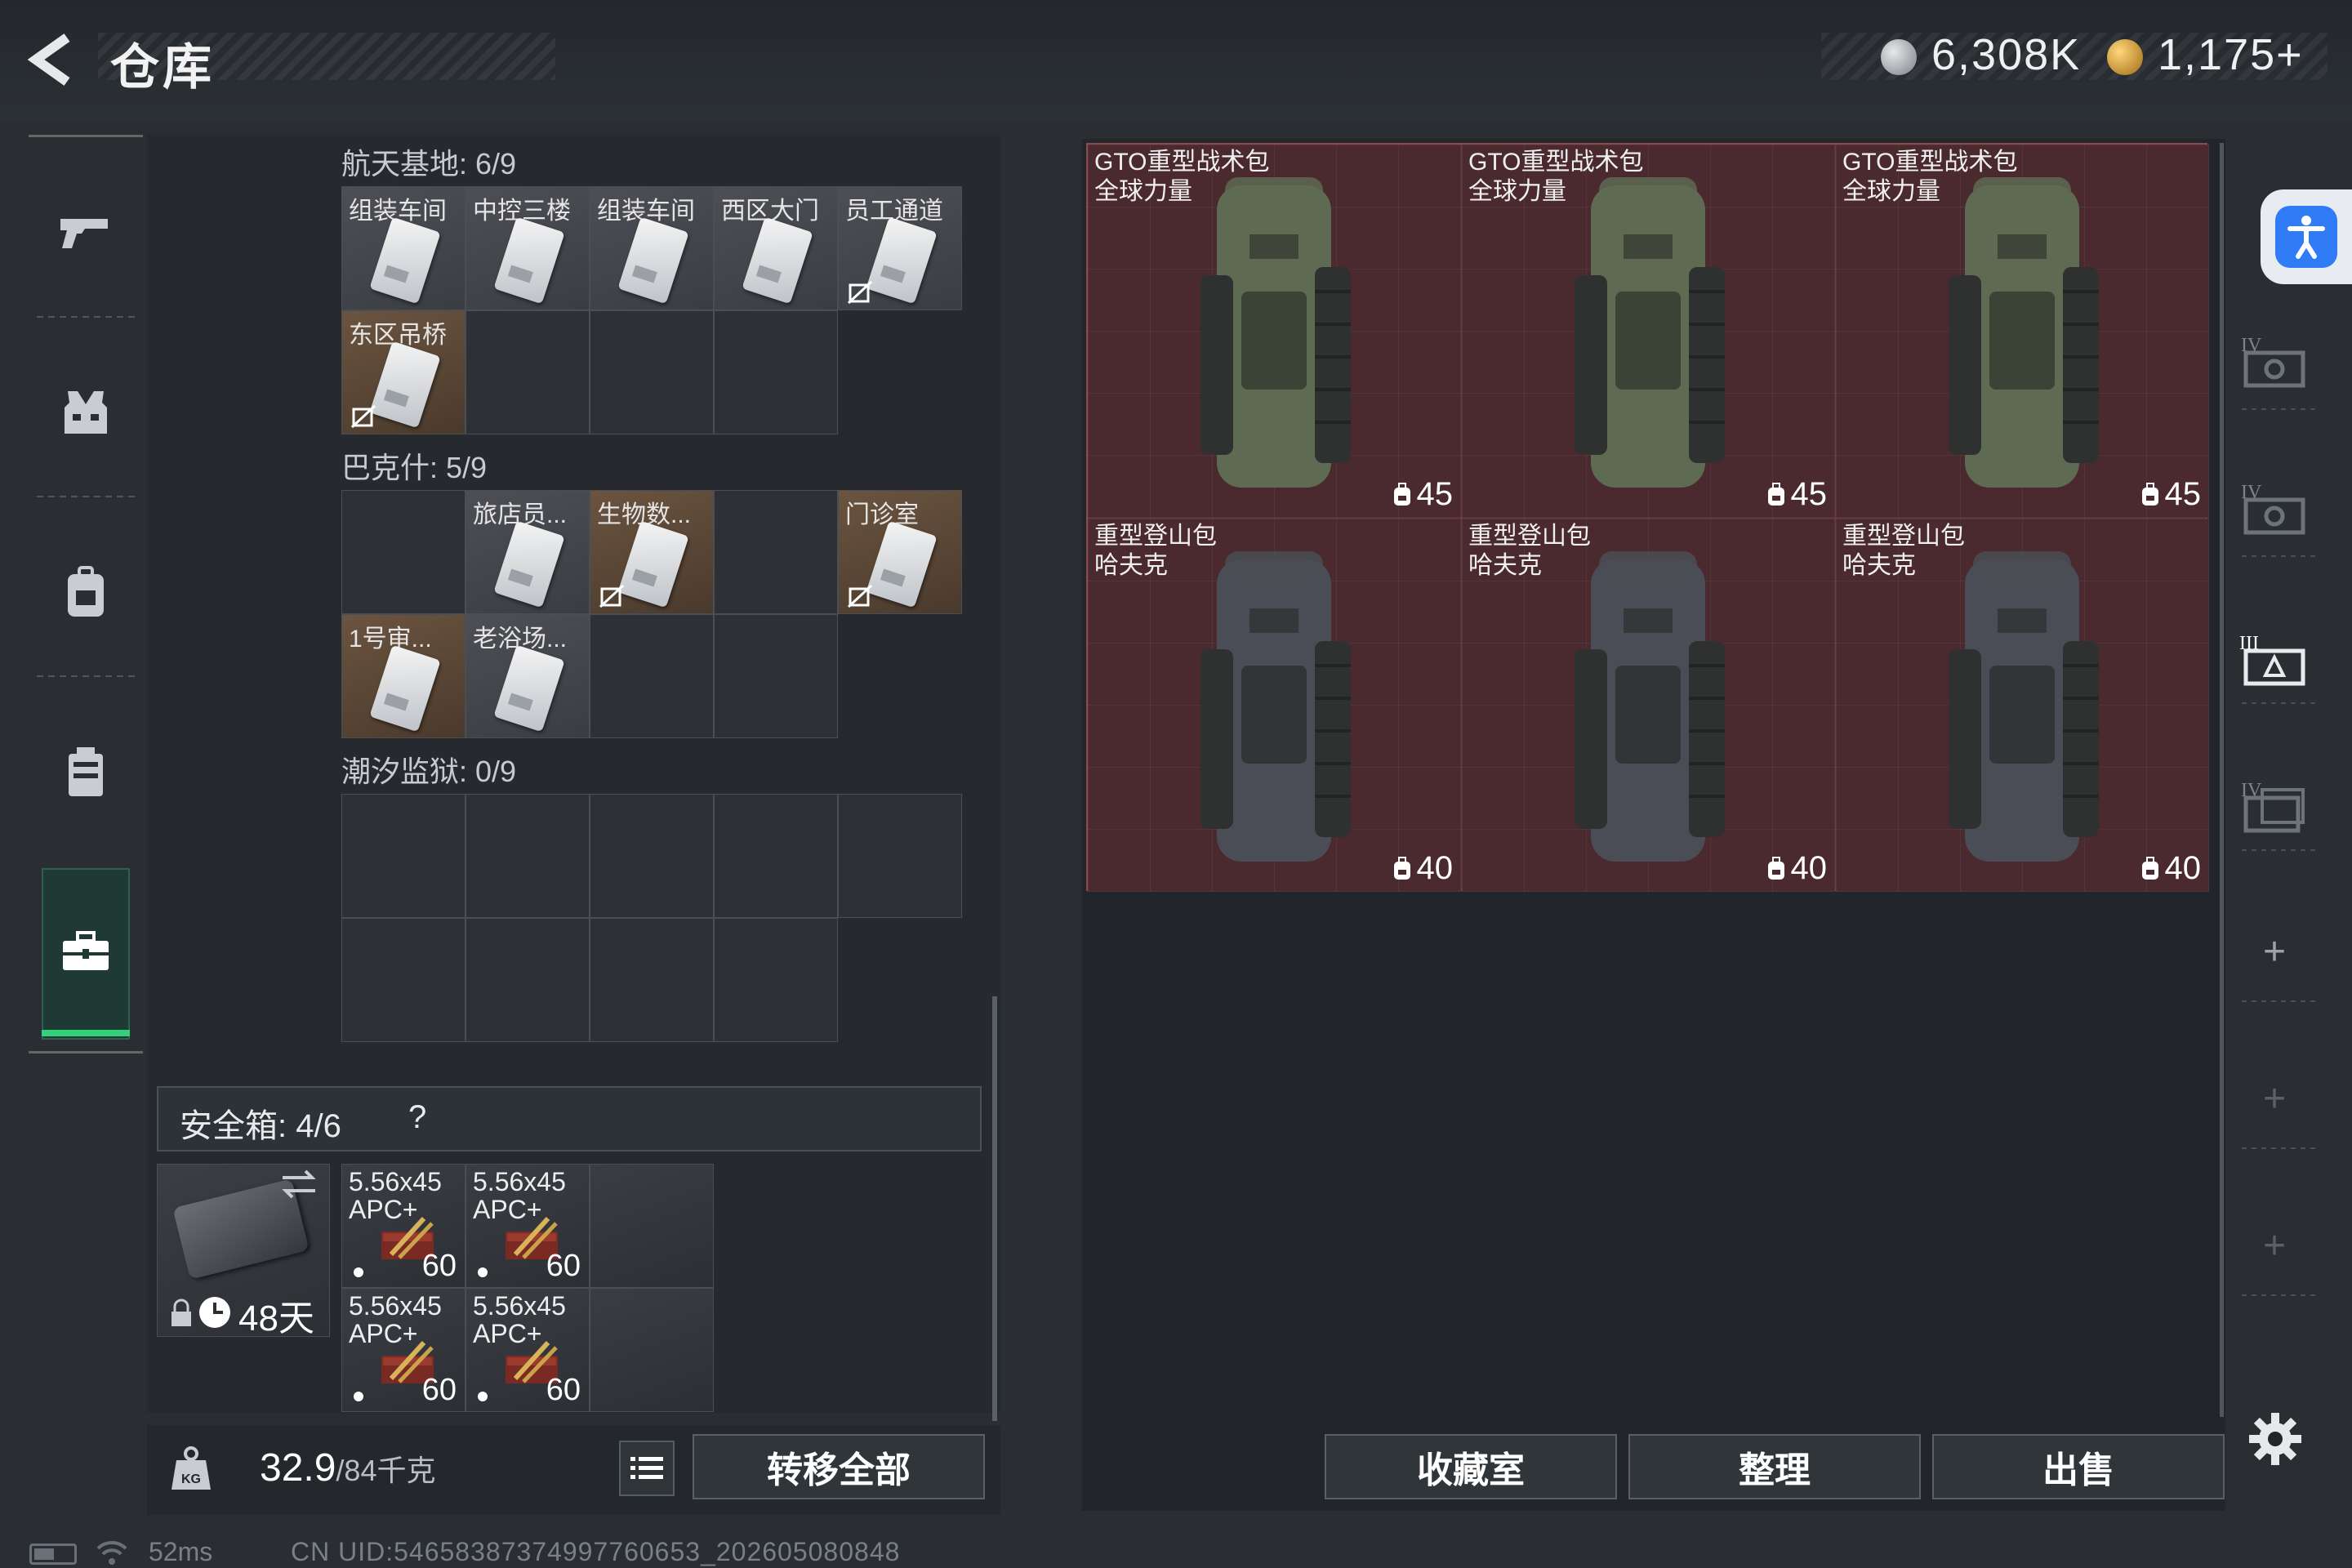  What do you see at coordinates (2275, 1439) in the screenshot?
I see `settings-button` at bounding box center [2275, 1439].